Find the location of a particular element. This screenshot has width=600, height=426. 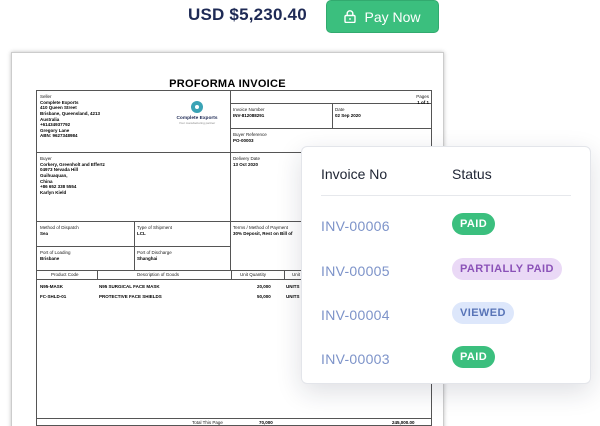

row-quantity: 50,000 is located at coordinates (264, 296).